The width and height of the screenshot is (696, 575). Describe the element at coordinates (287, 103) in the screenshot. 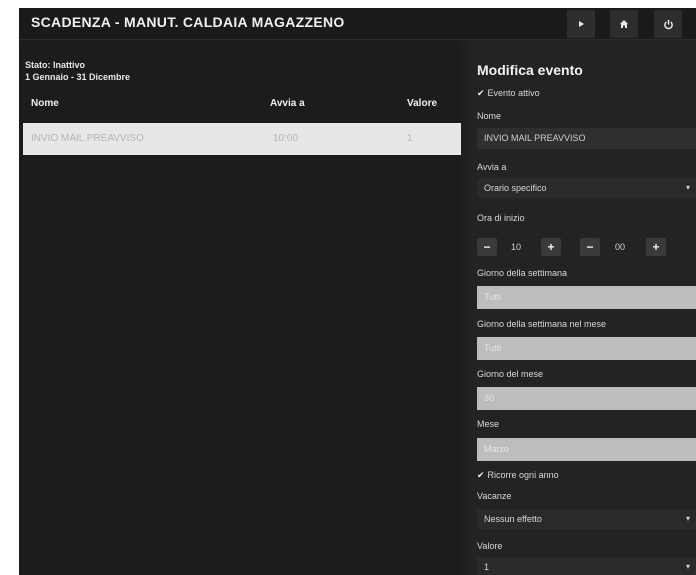

I see `column-header-avvia-a: Avvia a` at that location.